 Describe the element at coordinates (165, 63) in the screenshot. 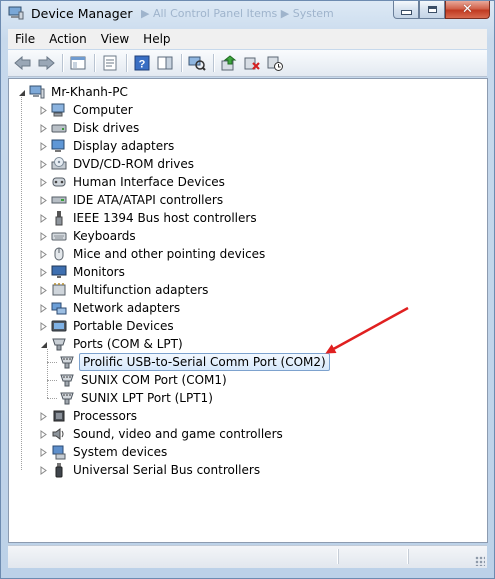

I see `action-pane-button` at that location.